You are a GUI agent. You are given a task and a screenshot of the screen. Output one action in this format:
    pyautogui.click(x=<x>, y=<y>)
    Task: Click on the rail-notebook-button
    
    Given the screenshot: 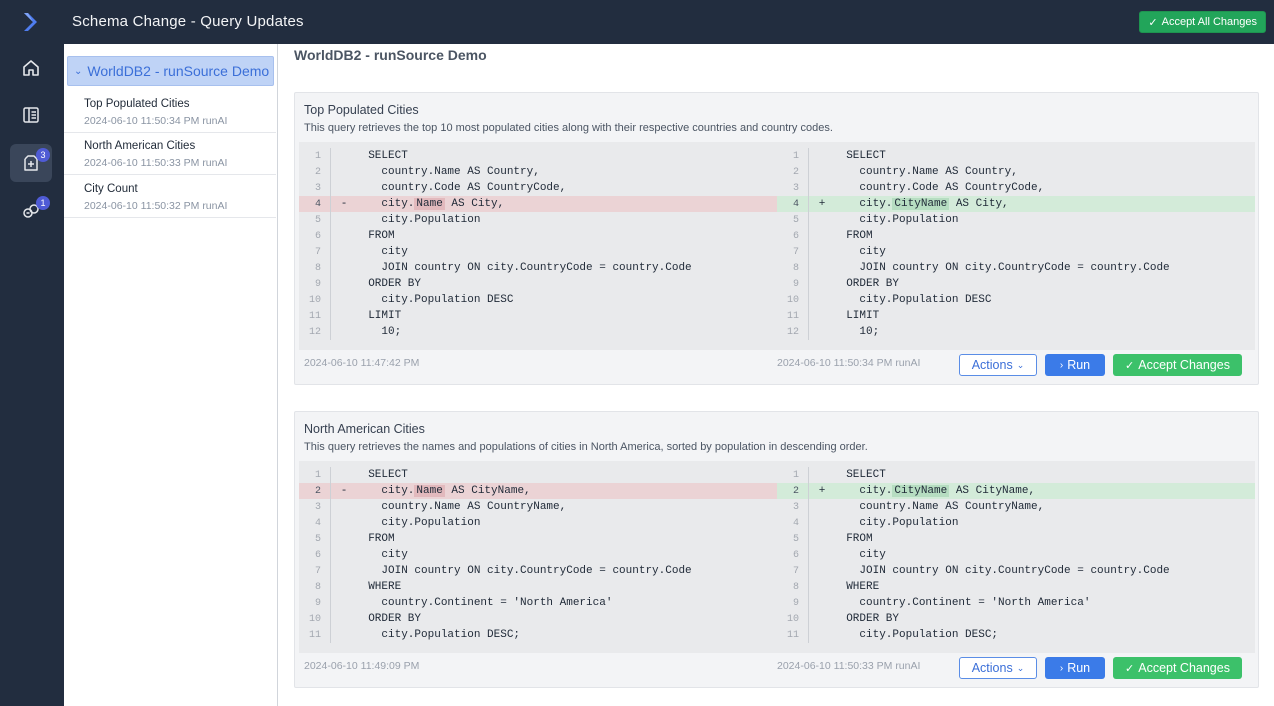 What is the action you would take?
    pyautogui.click(x=31, y=115)
    